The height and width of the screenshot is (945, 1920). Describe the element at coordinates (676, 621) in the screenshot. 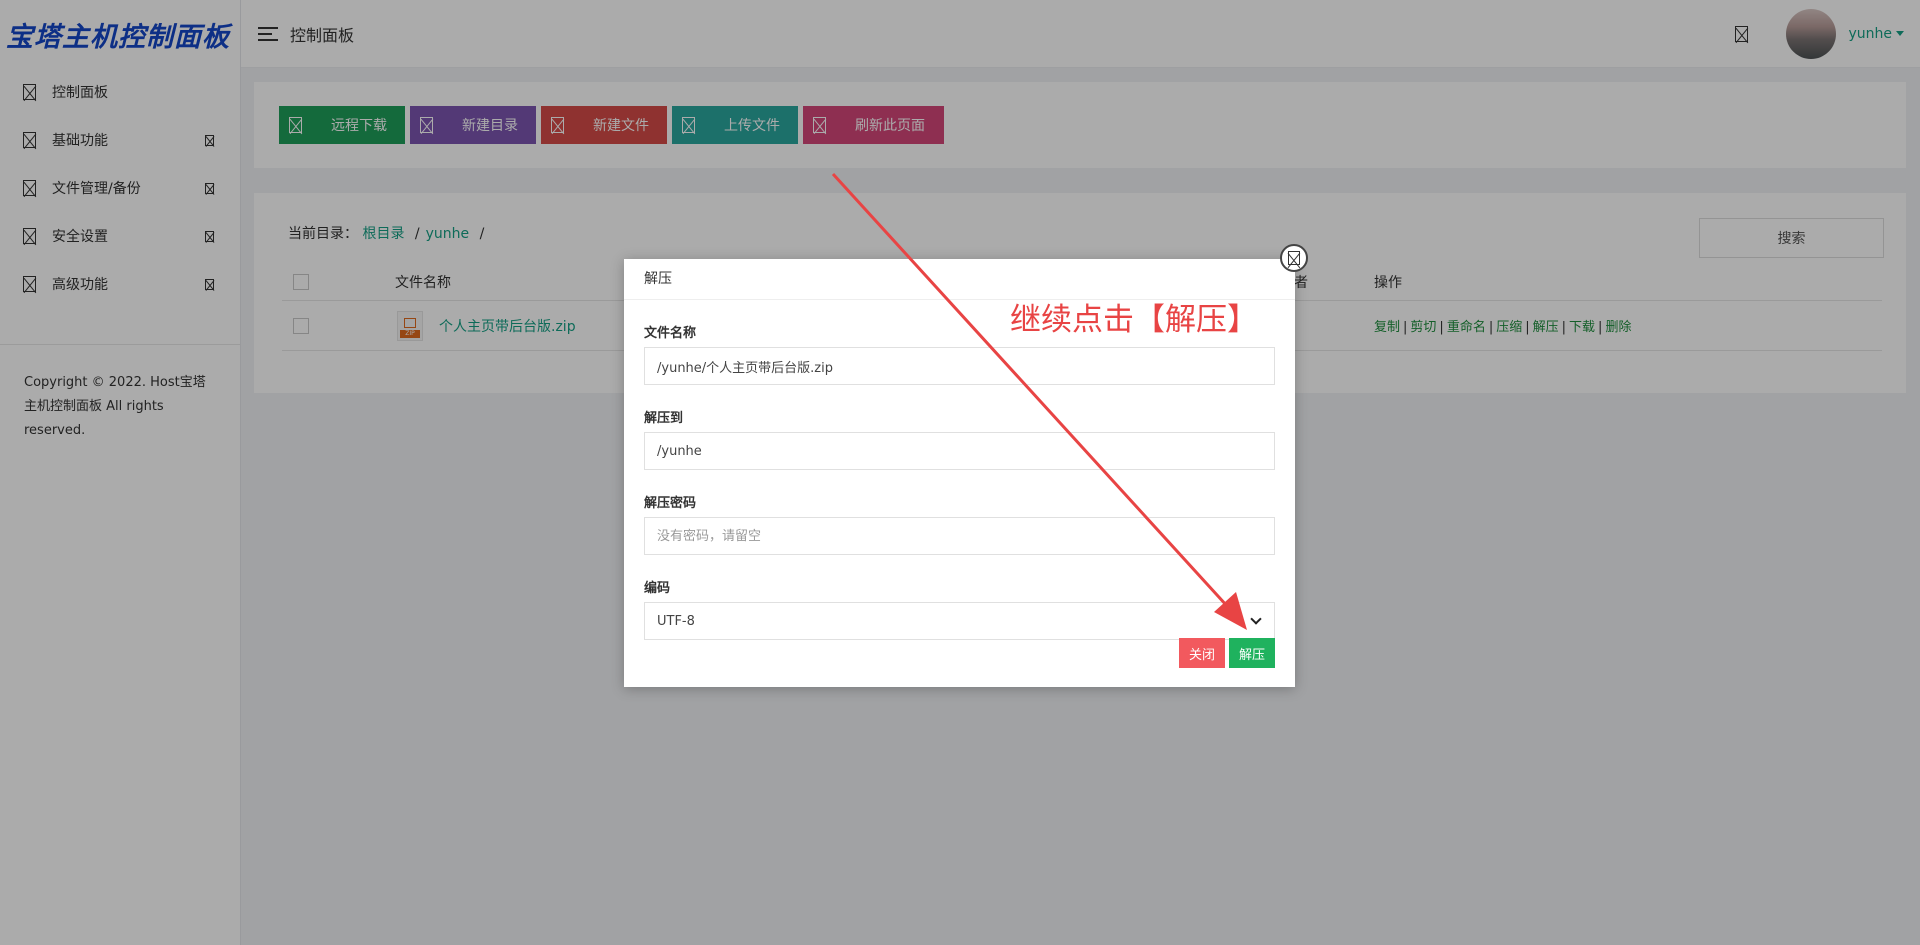

I see `encoding-selected-value: UTF-8` at that location.